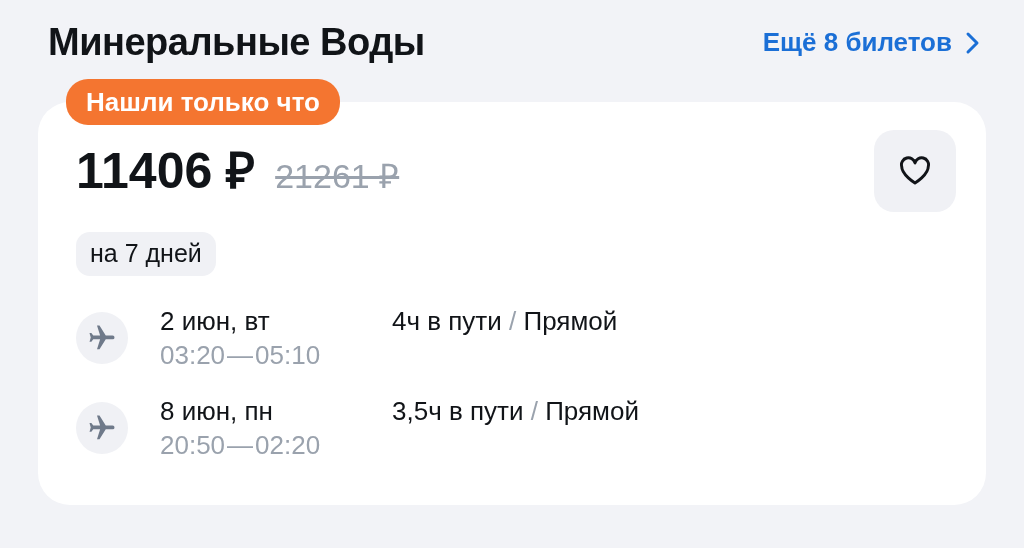 Image resolution: width=1024 pixels, height=548 pixels. Describe the element at coordinates (203, 102) in the screenshot. I see `badge: Нашли только что` at that location.